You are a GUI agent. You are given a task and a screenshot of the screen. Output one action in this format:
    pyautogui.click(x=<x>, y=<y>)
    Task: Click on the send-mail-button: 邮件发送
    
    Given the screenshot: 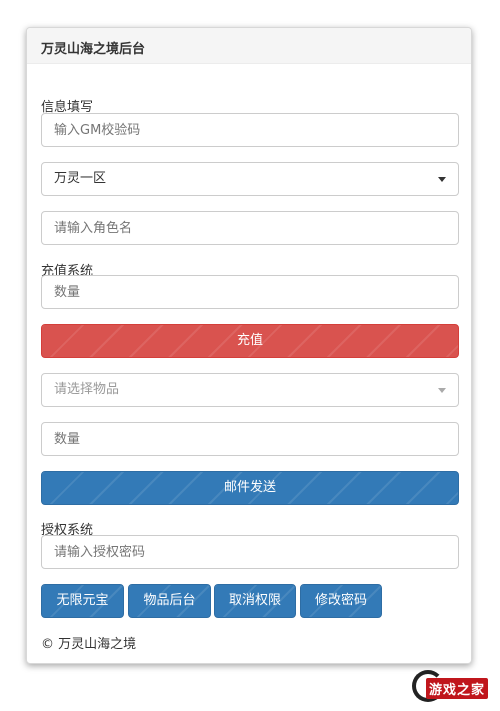 What is the action you would take?
    pyautogui.click(x=250, y=488)
    